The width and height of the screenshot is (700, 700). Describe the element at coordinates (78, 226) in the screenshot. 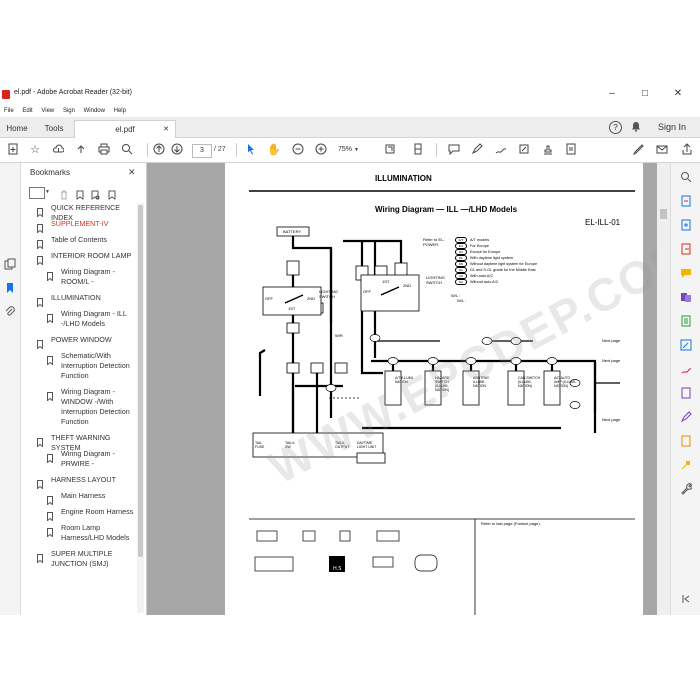

I see `bookmark-item: SUPPLEMENT-IV` at that location.